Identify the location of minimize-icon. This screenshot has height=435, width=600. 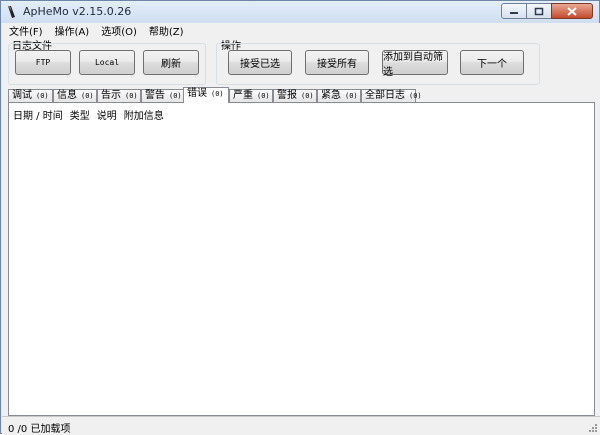
(514, 13).